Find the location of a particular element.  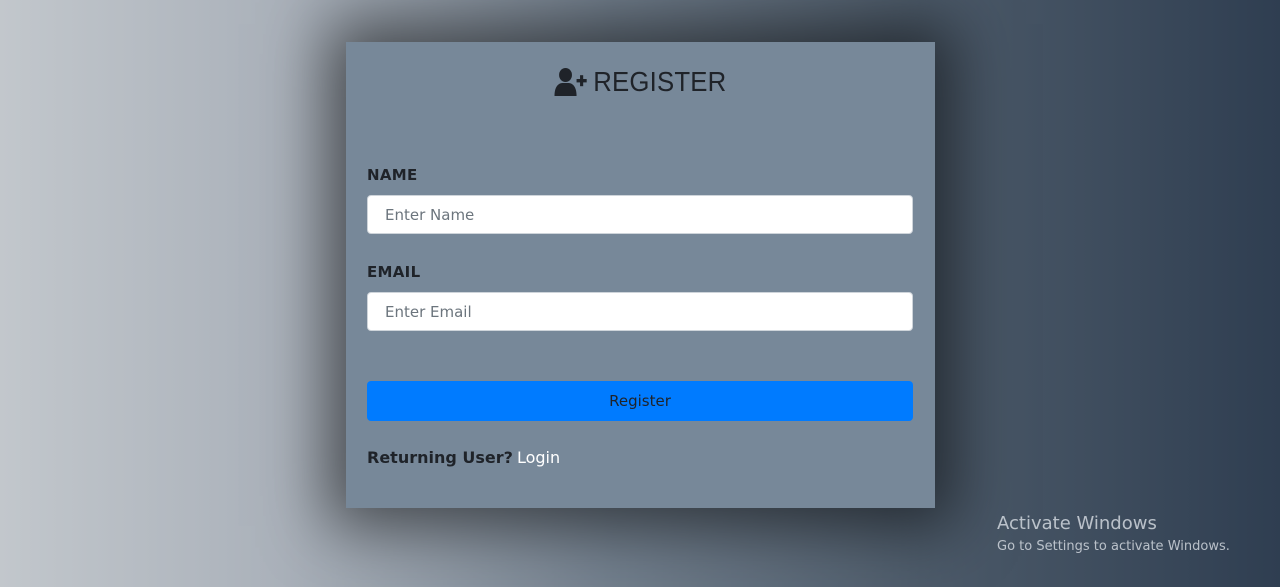

register-button: Register is located at coordinates (640, 401).